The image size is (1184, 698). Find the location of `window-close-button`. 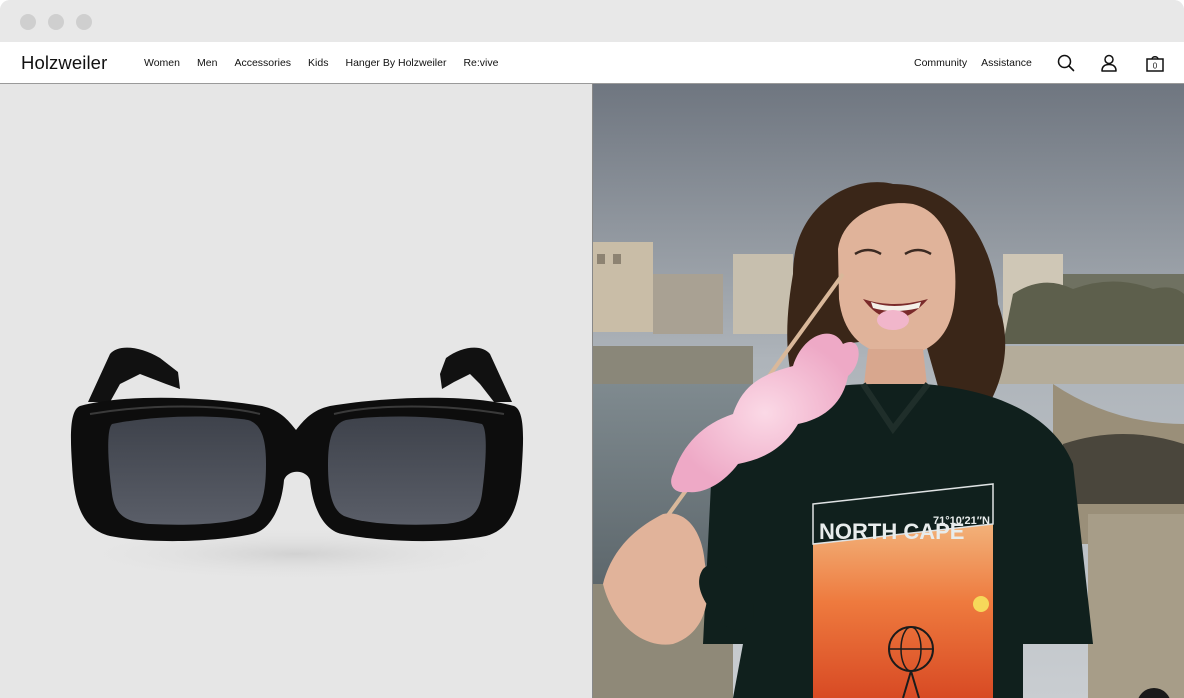

window-close-button is located at coordinates (28, 22).